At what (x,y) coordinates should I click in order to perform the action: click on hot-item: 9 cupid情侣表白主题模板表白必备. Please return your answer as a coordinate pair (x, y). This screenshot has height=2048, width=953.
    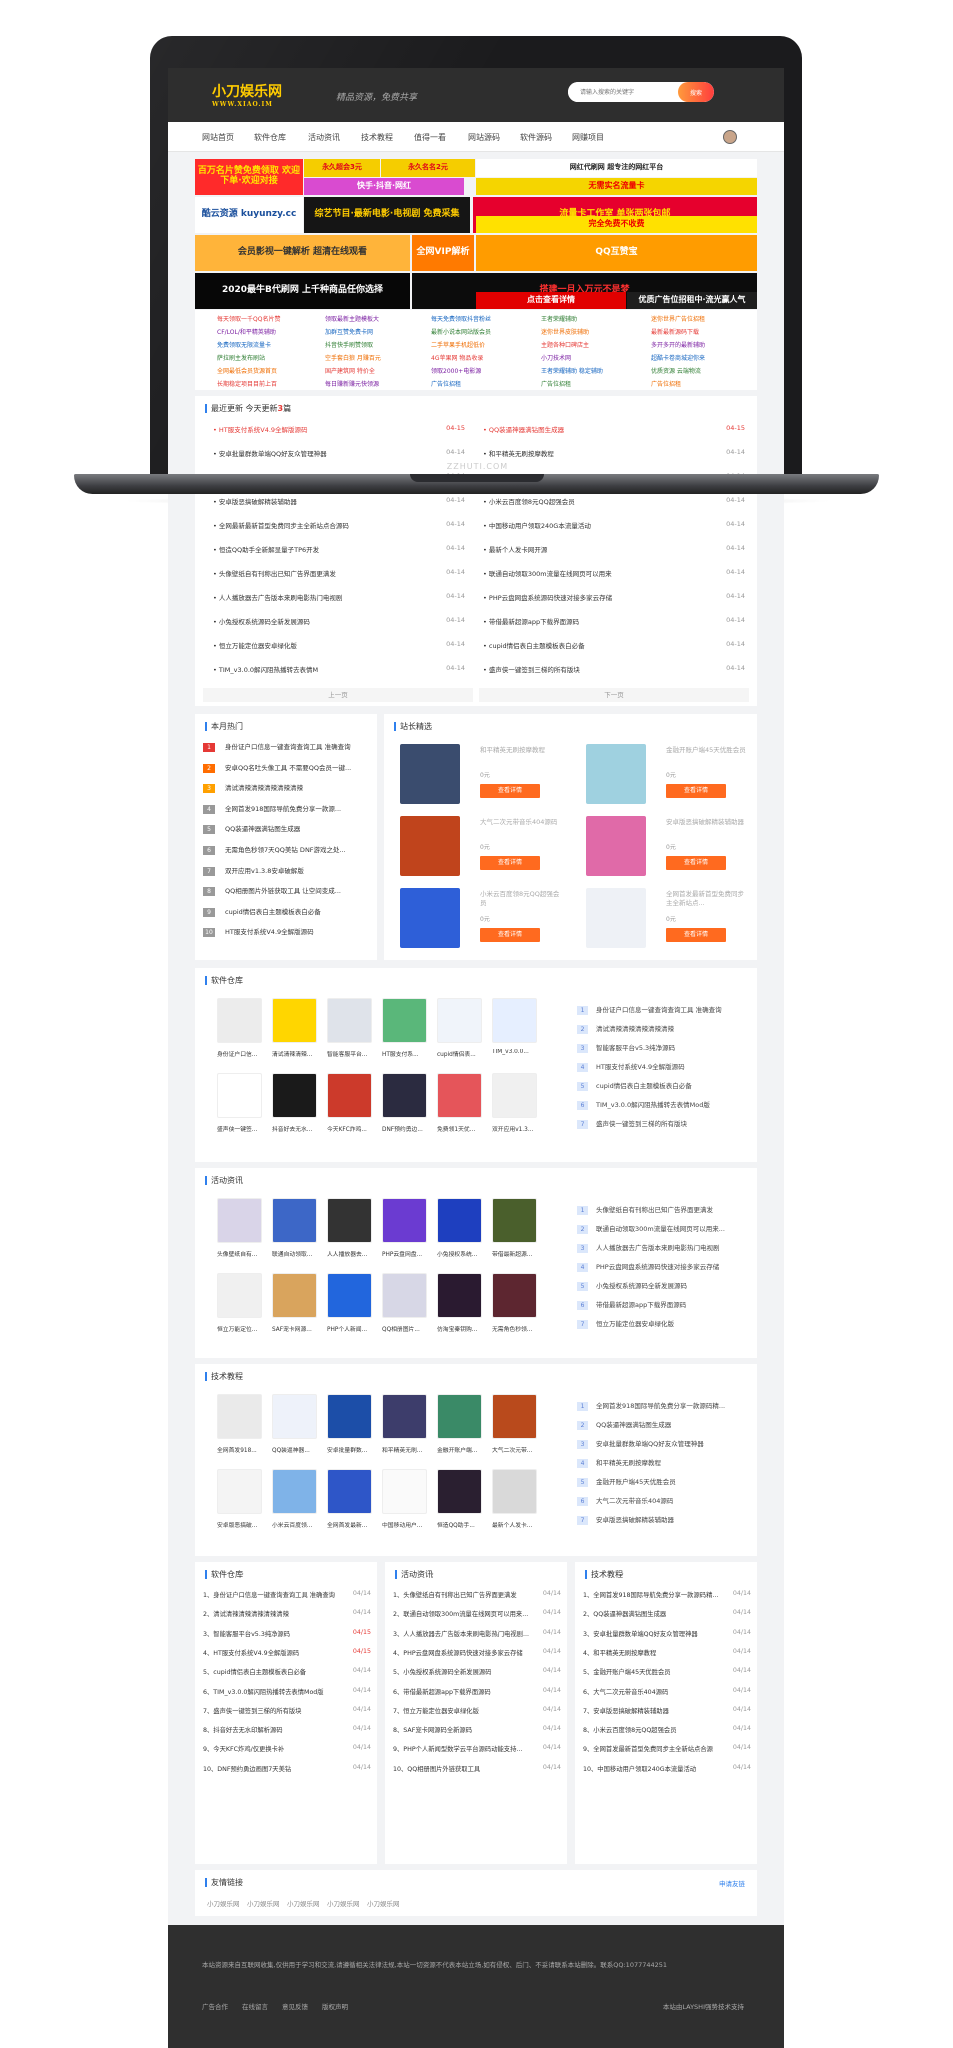
    Looking at the image, I should click on (262, 911).